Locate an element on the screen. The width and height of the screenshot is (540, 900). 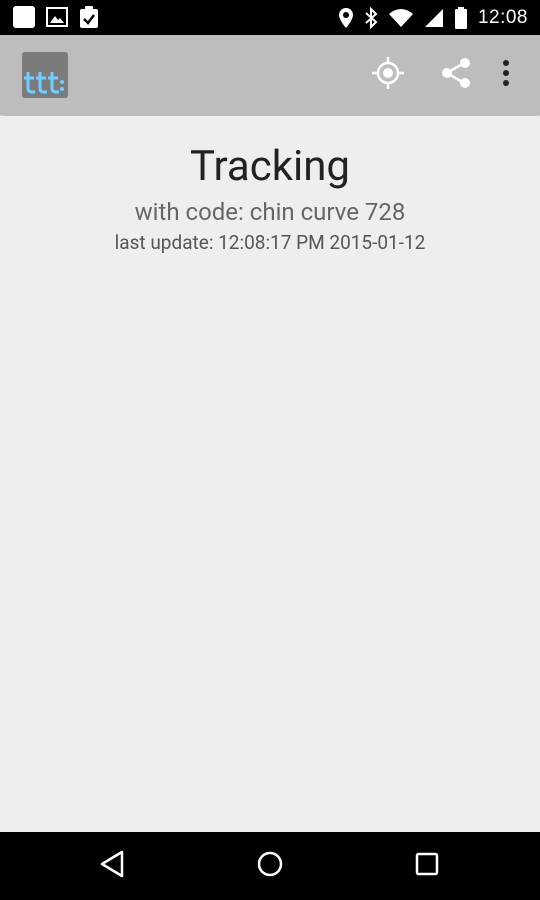
recents-button is located at coordinates (427, 866).